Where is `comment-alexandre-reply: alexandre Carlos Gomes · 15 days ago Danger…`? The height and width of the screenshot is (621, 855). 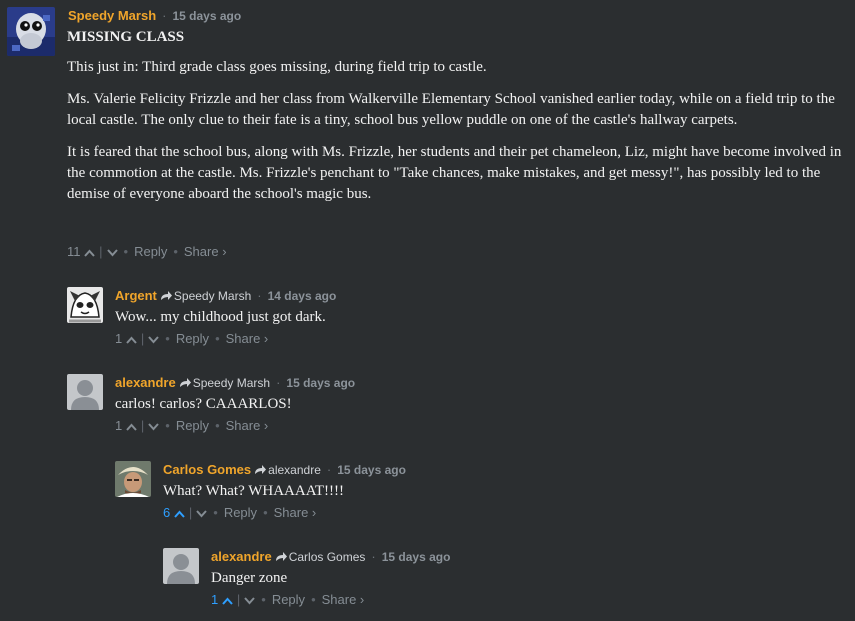
comment-alexandre-reply: alexandre Carlos Gomes · 15 days ago Danger… is located at coordinates (427, 580).